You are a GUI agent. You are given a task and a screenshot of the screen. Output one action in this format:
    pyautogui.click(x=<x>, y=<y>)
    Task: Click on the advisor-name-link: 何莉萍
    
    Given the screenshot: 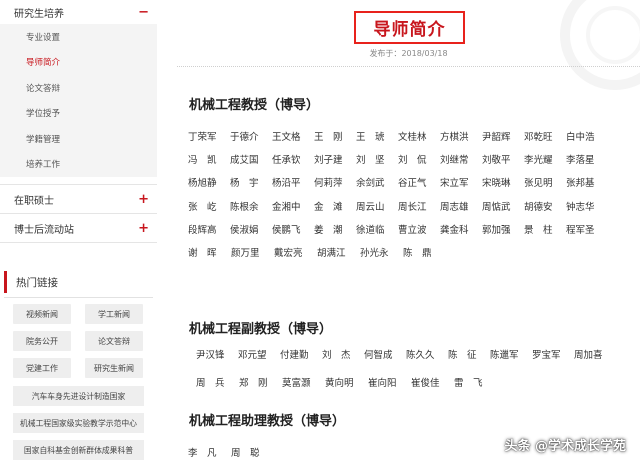 What is the action you would take?
    pyautogui.click(x=335, y=182)
    